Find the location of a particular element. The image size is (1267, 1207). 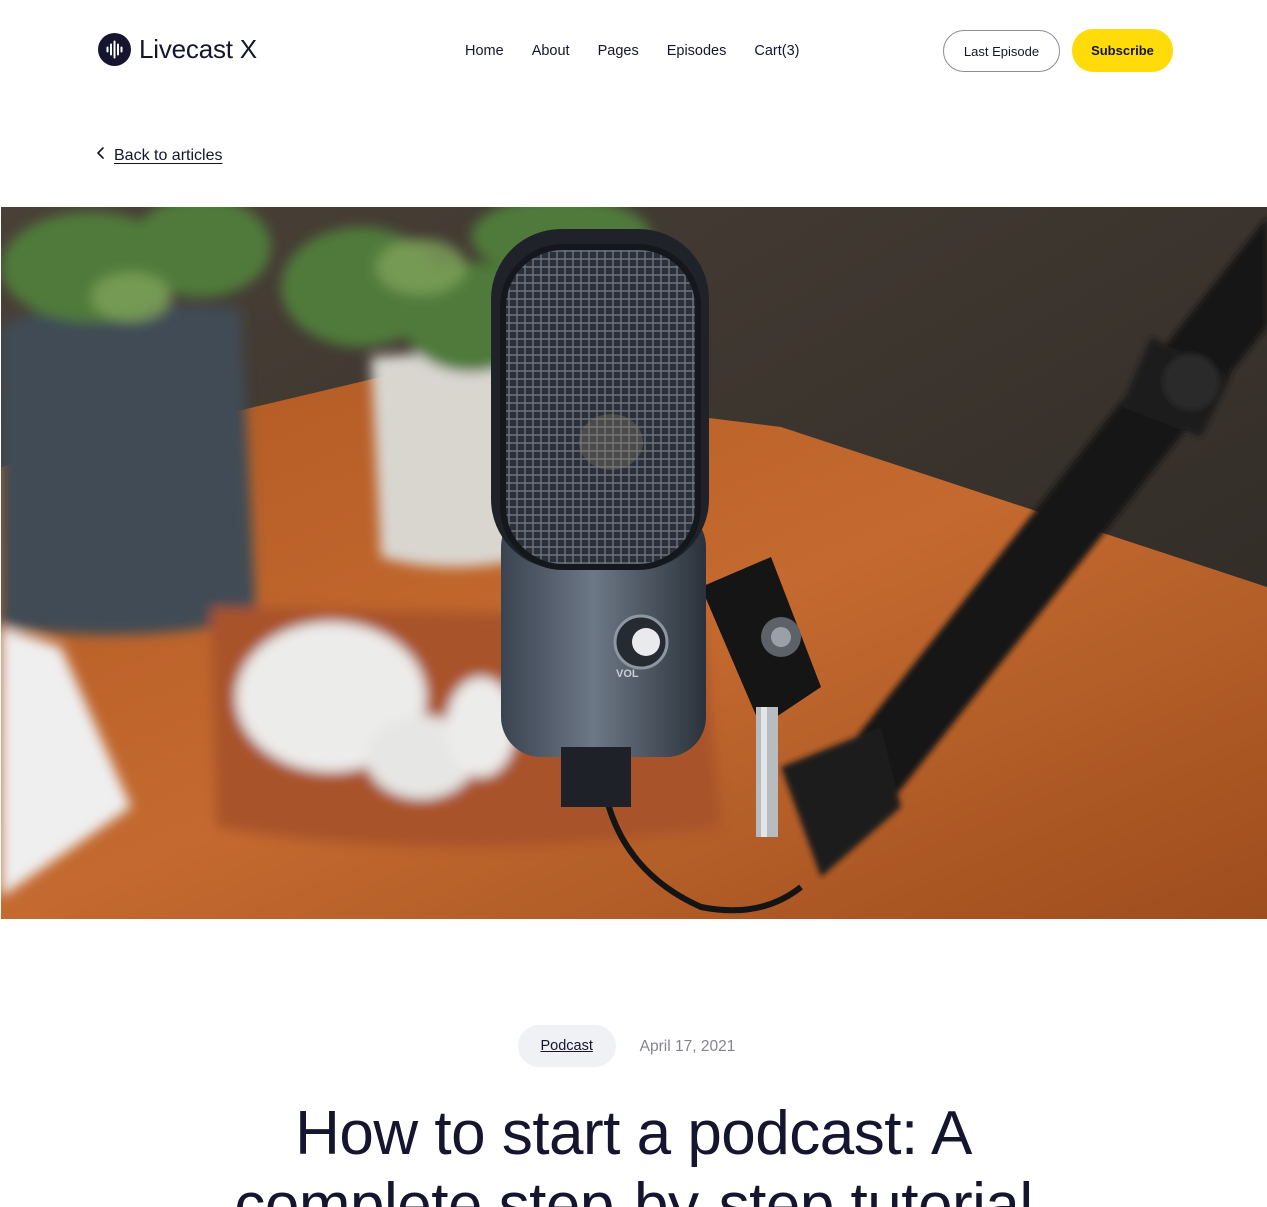

back-to-articles-link: Back to articles is located at coordinates (159, 155).